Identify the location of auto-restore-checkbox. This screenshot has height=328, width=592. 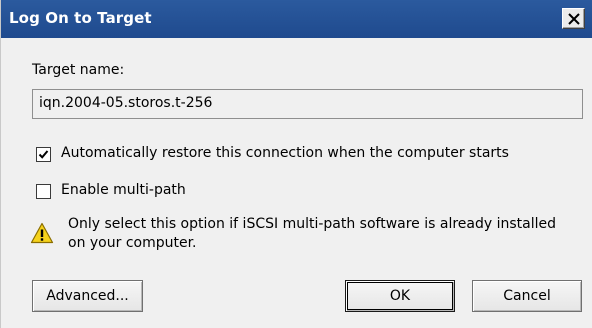
(43, 154).